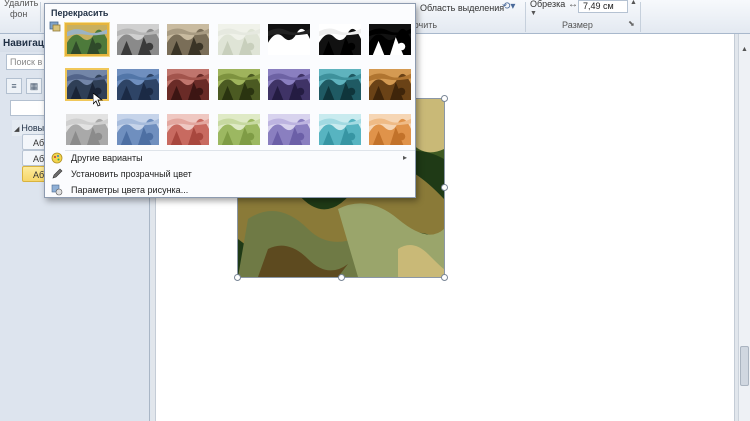  I want to click on recolor-swatch-washout, so click(239, 39).